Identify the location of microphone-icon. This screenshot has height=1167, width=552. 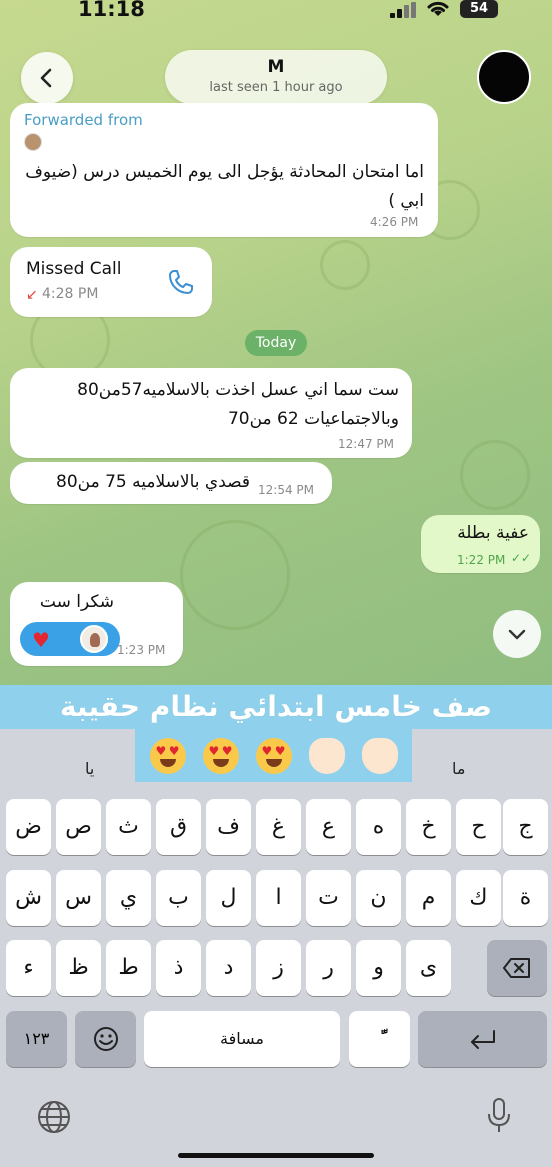
(499, 1116).